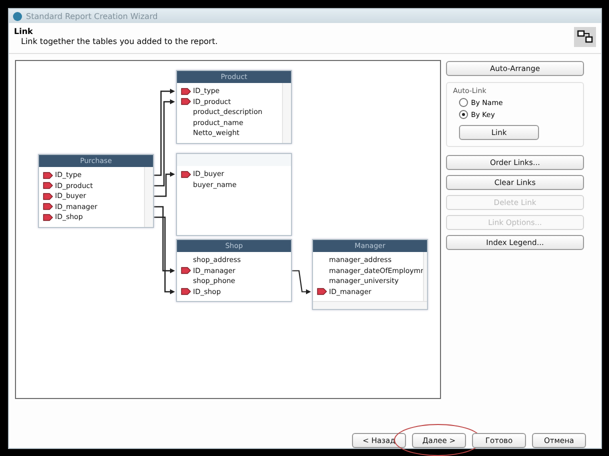  What do you see at coordinates (17, 16) in the screenshot?
I see `app-icon` at bounding box center [17, 16].